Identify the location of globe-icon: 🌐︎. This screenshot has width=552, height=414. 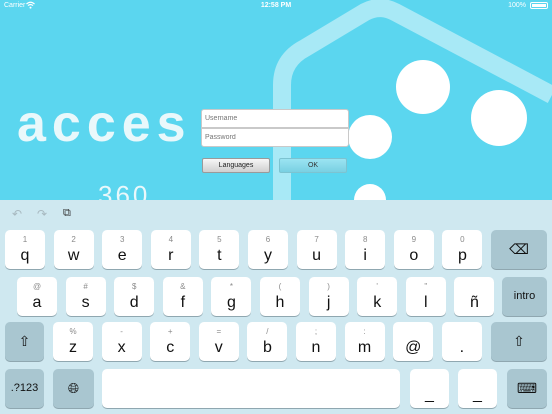
(73, 388).